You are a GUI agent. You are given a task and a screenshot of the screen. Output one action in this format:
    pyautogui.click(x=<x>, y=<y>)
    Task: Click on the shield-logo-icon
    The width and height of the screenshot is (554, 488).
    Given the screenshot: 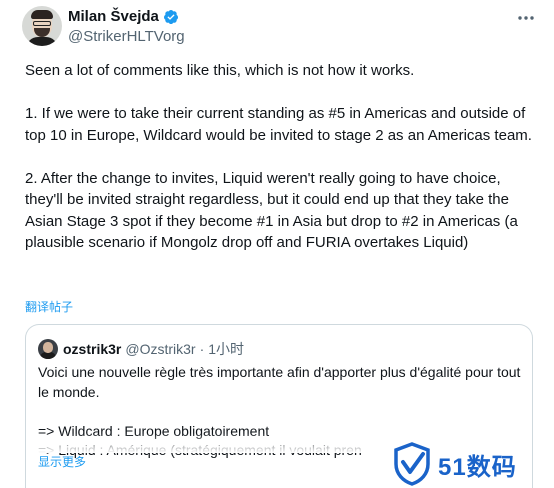 What is the action you would take?
    pyautogui.click(x=412, y=464)
    